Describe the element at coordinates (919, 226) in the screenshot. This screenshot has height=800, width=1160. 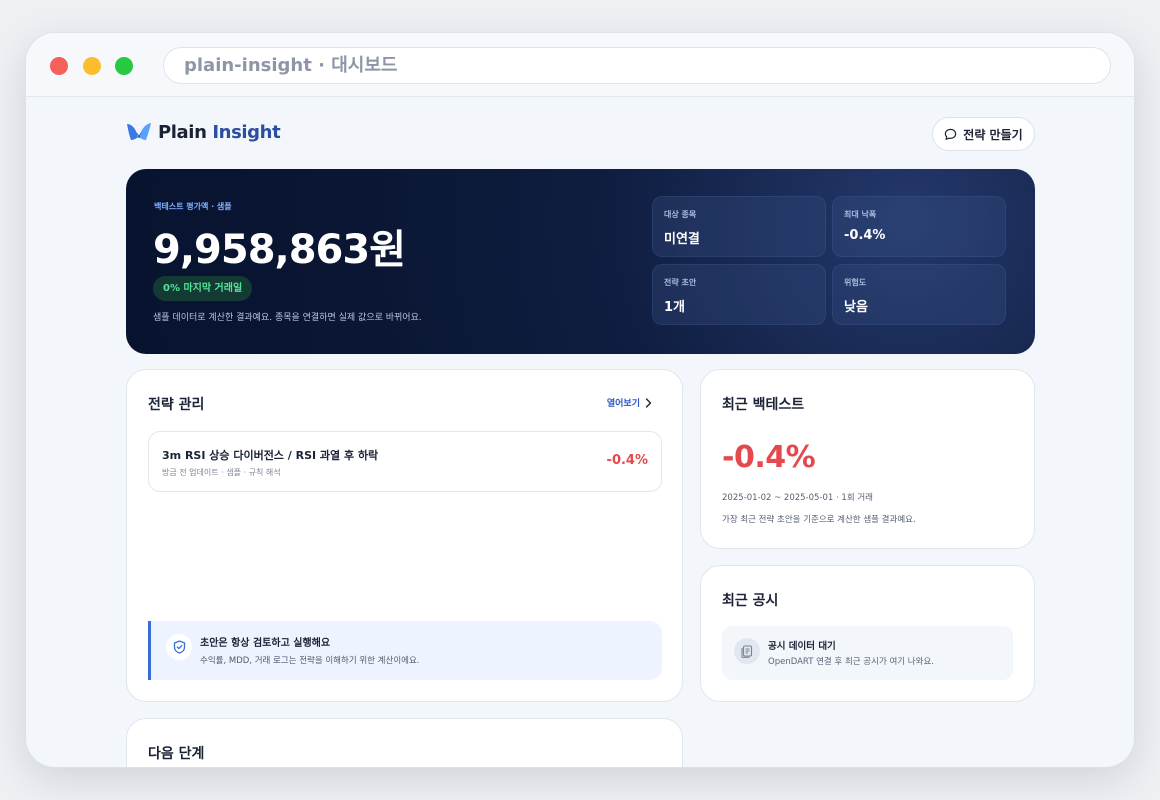
I see `stat-max-drawdown: 최대 낙폭 -0.4%` at that location.